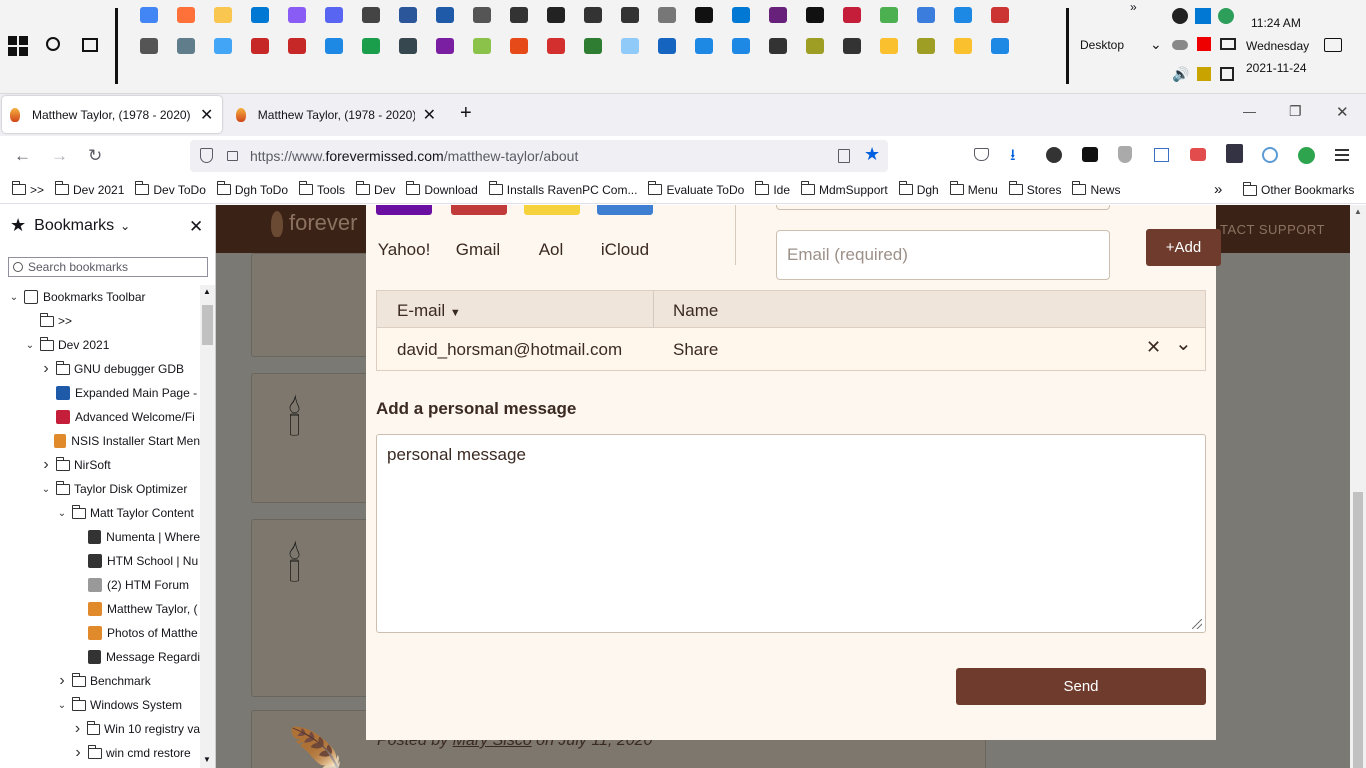  What do you see at coordinates (1249, 111) in the screenshot?
I see `minimize-button: —` at bounding box center [1249, 111].